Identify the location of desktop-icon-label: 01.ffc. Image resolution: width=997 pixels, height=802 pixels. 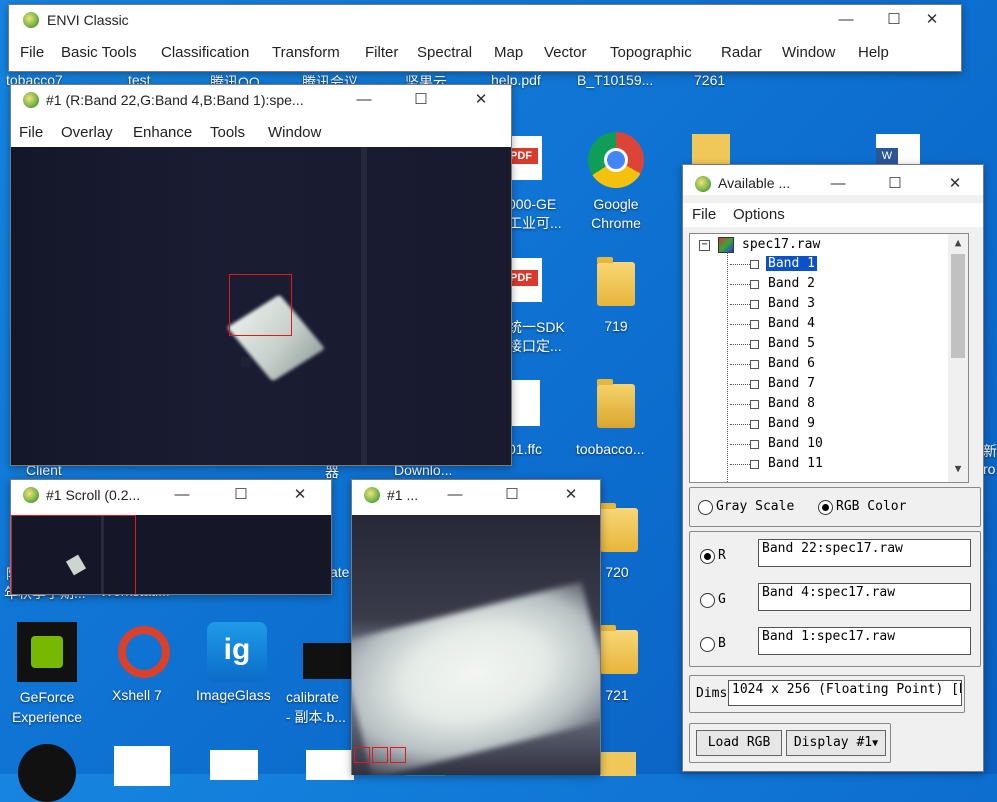
(525, 449).